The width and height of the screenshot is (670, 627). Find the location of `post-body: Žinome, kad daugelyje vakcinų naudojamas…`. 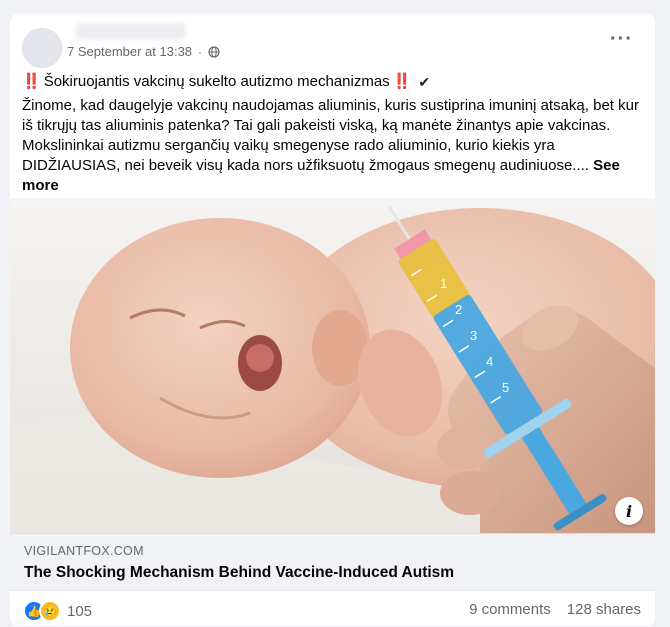

post-body: Žinome, kad daugelyje vakcinų naudojamas… is located at coordinates (334, 146).